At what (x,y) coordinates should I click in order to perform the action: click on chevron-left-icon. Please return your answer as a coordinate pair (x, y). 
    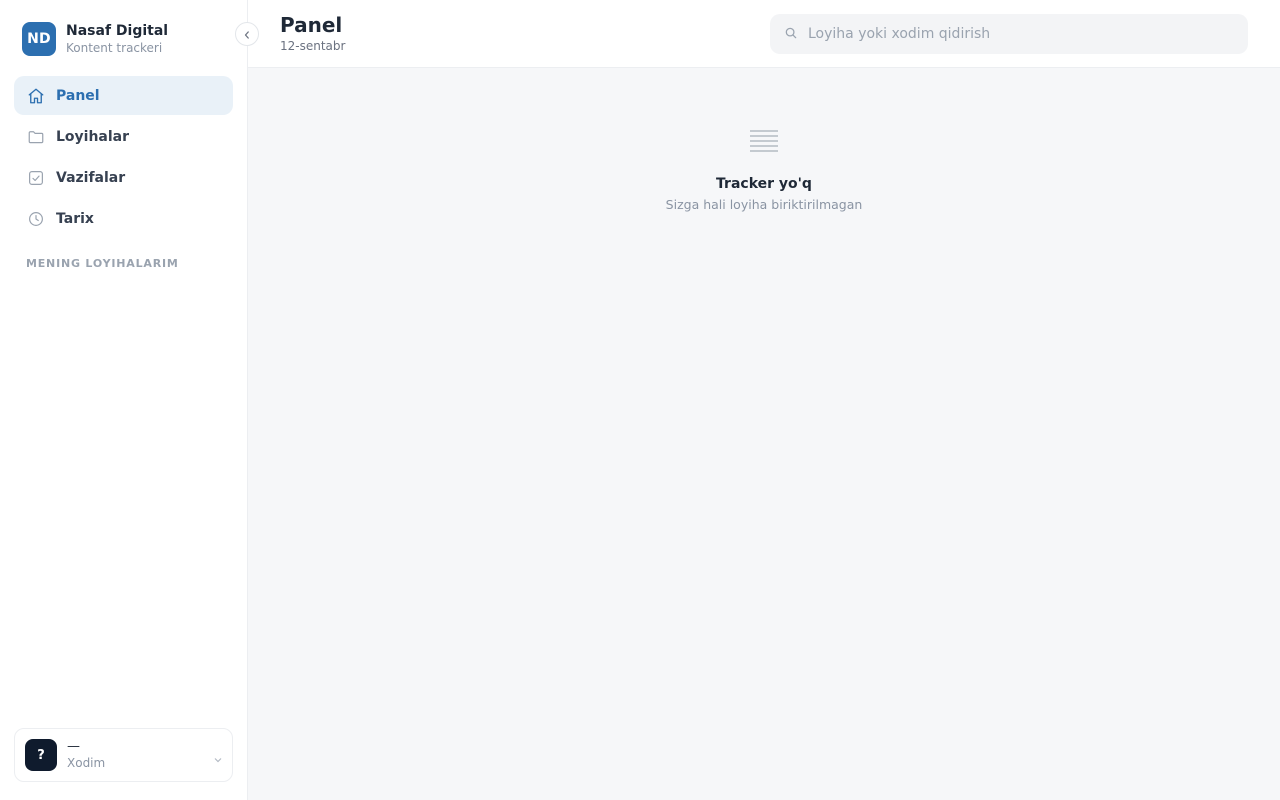
    Looking at the image, I should click on (247, 34).